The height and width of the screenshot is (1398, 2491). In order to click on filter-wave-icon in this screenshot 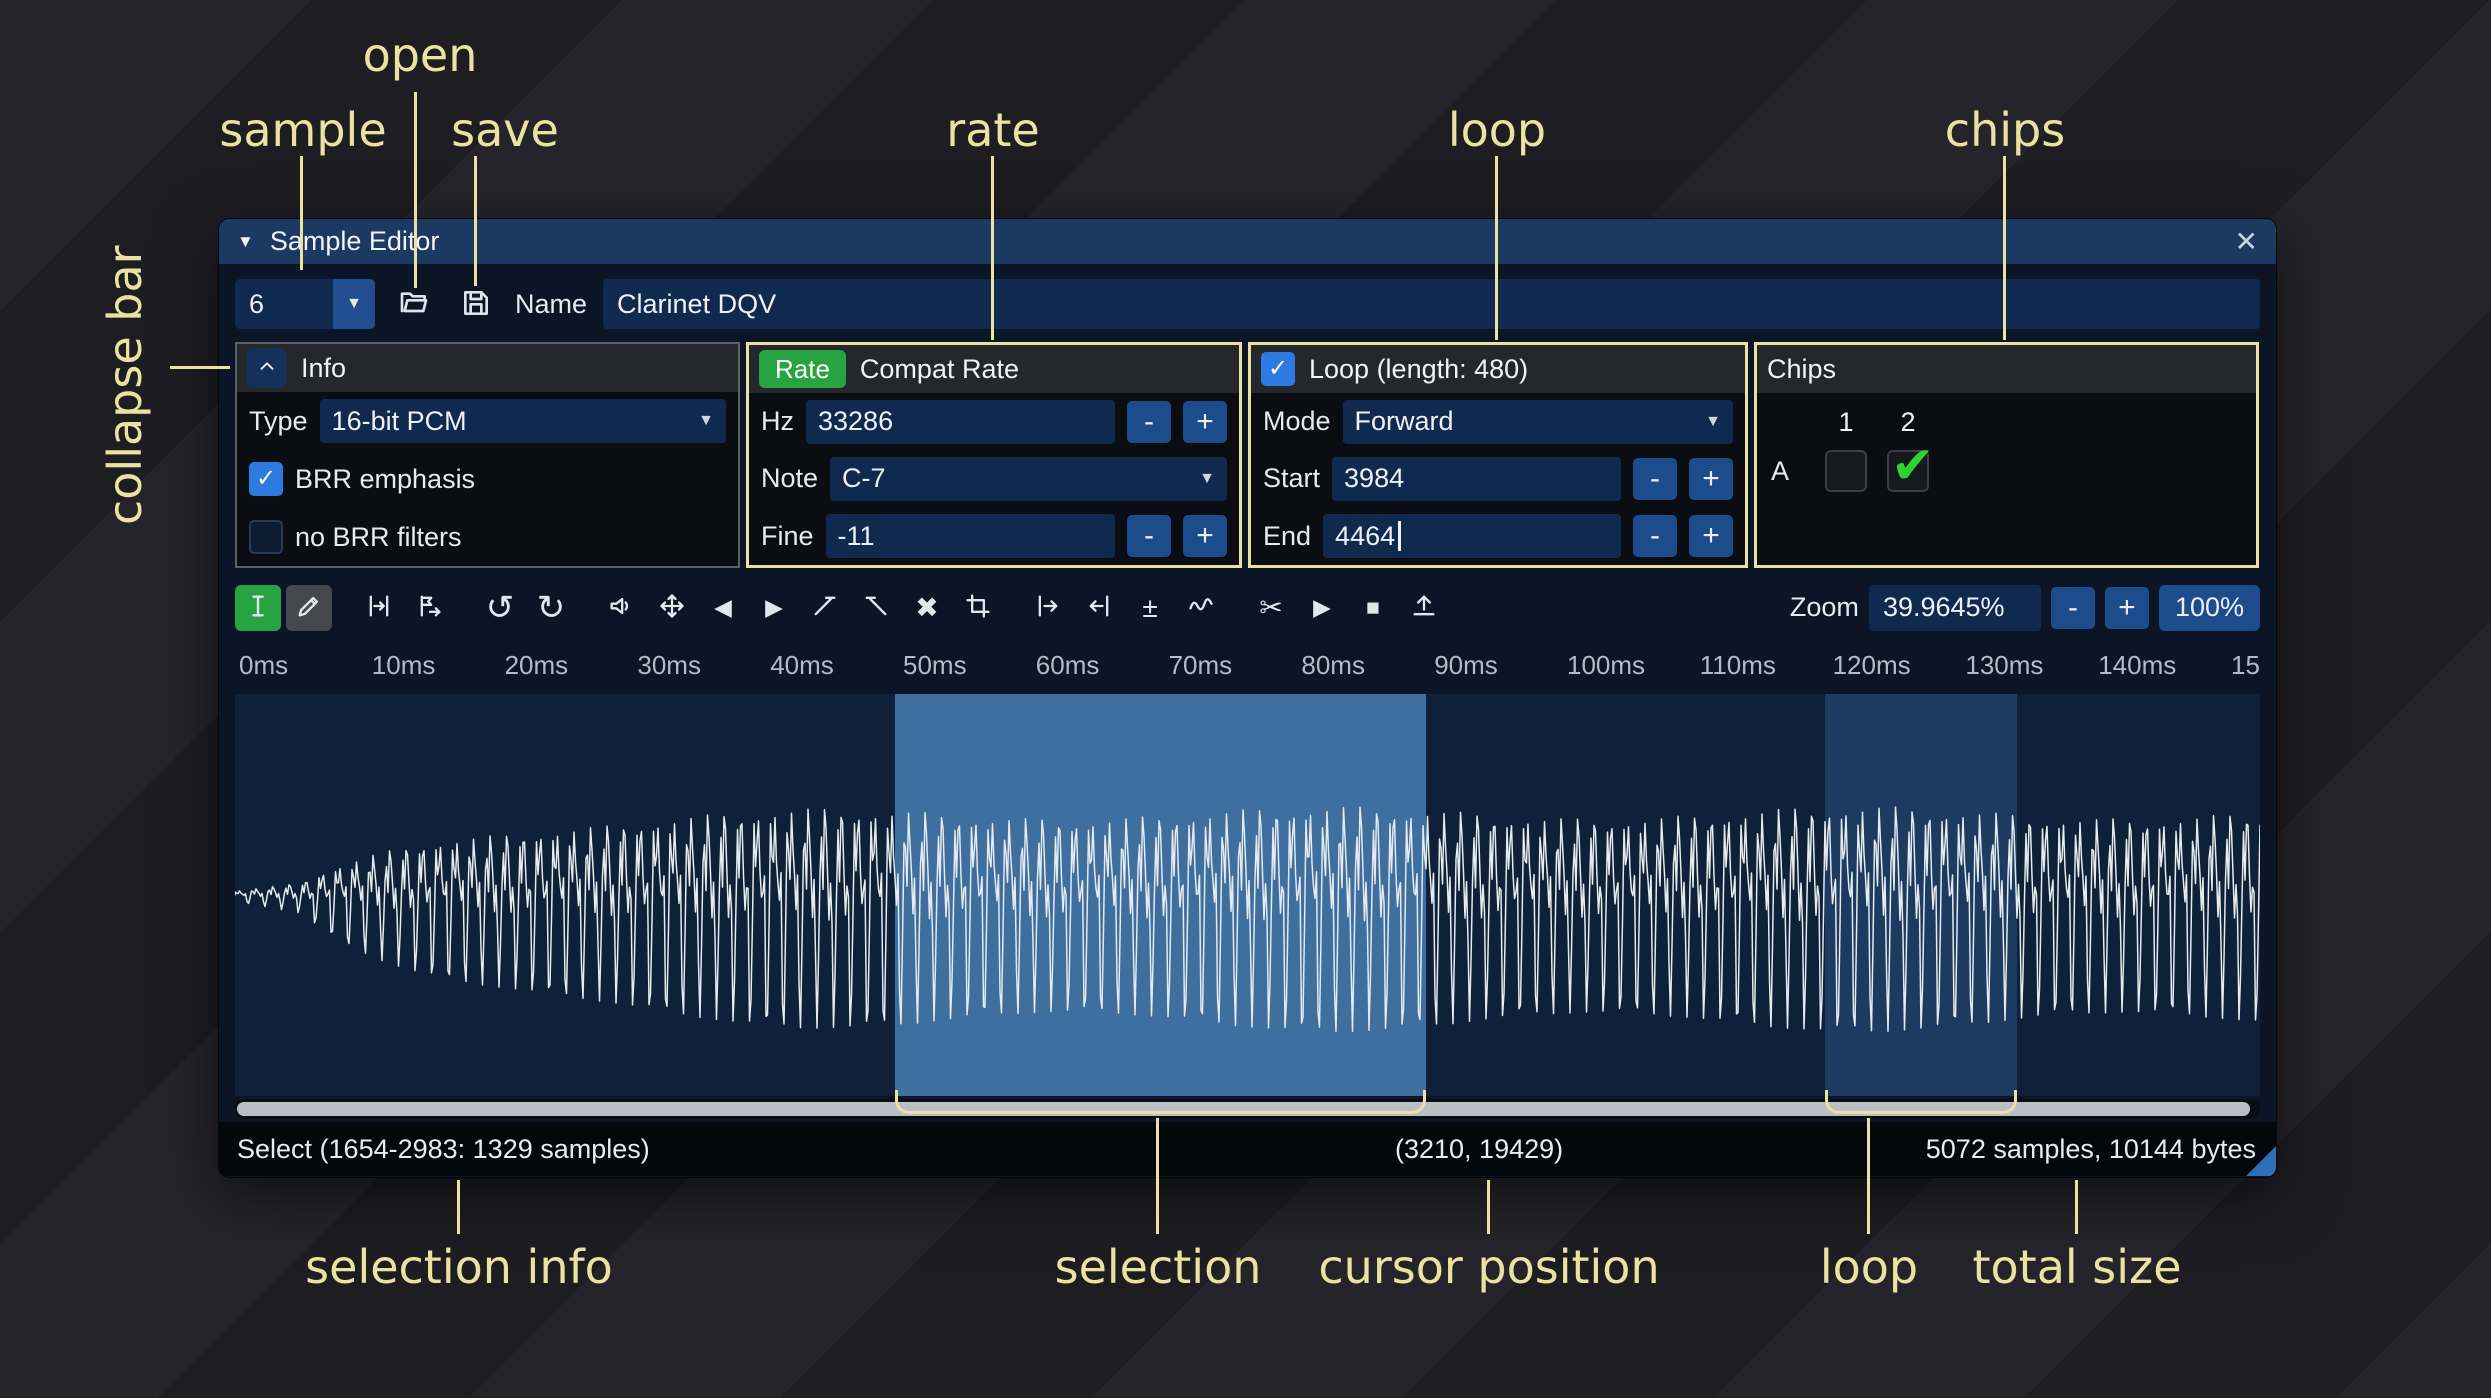, I will do `click(1201, 608)`.